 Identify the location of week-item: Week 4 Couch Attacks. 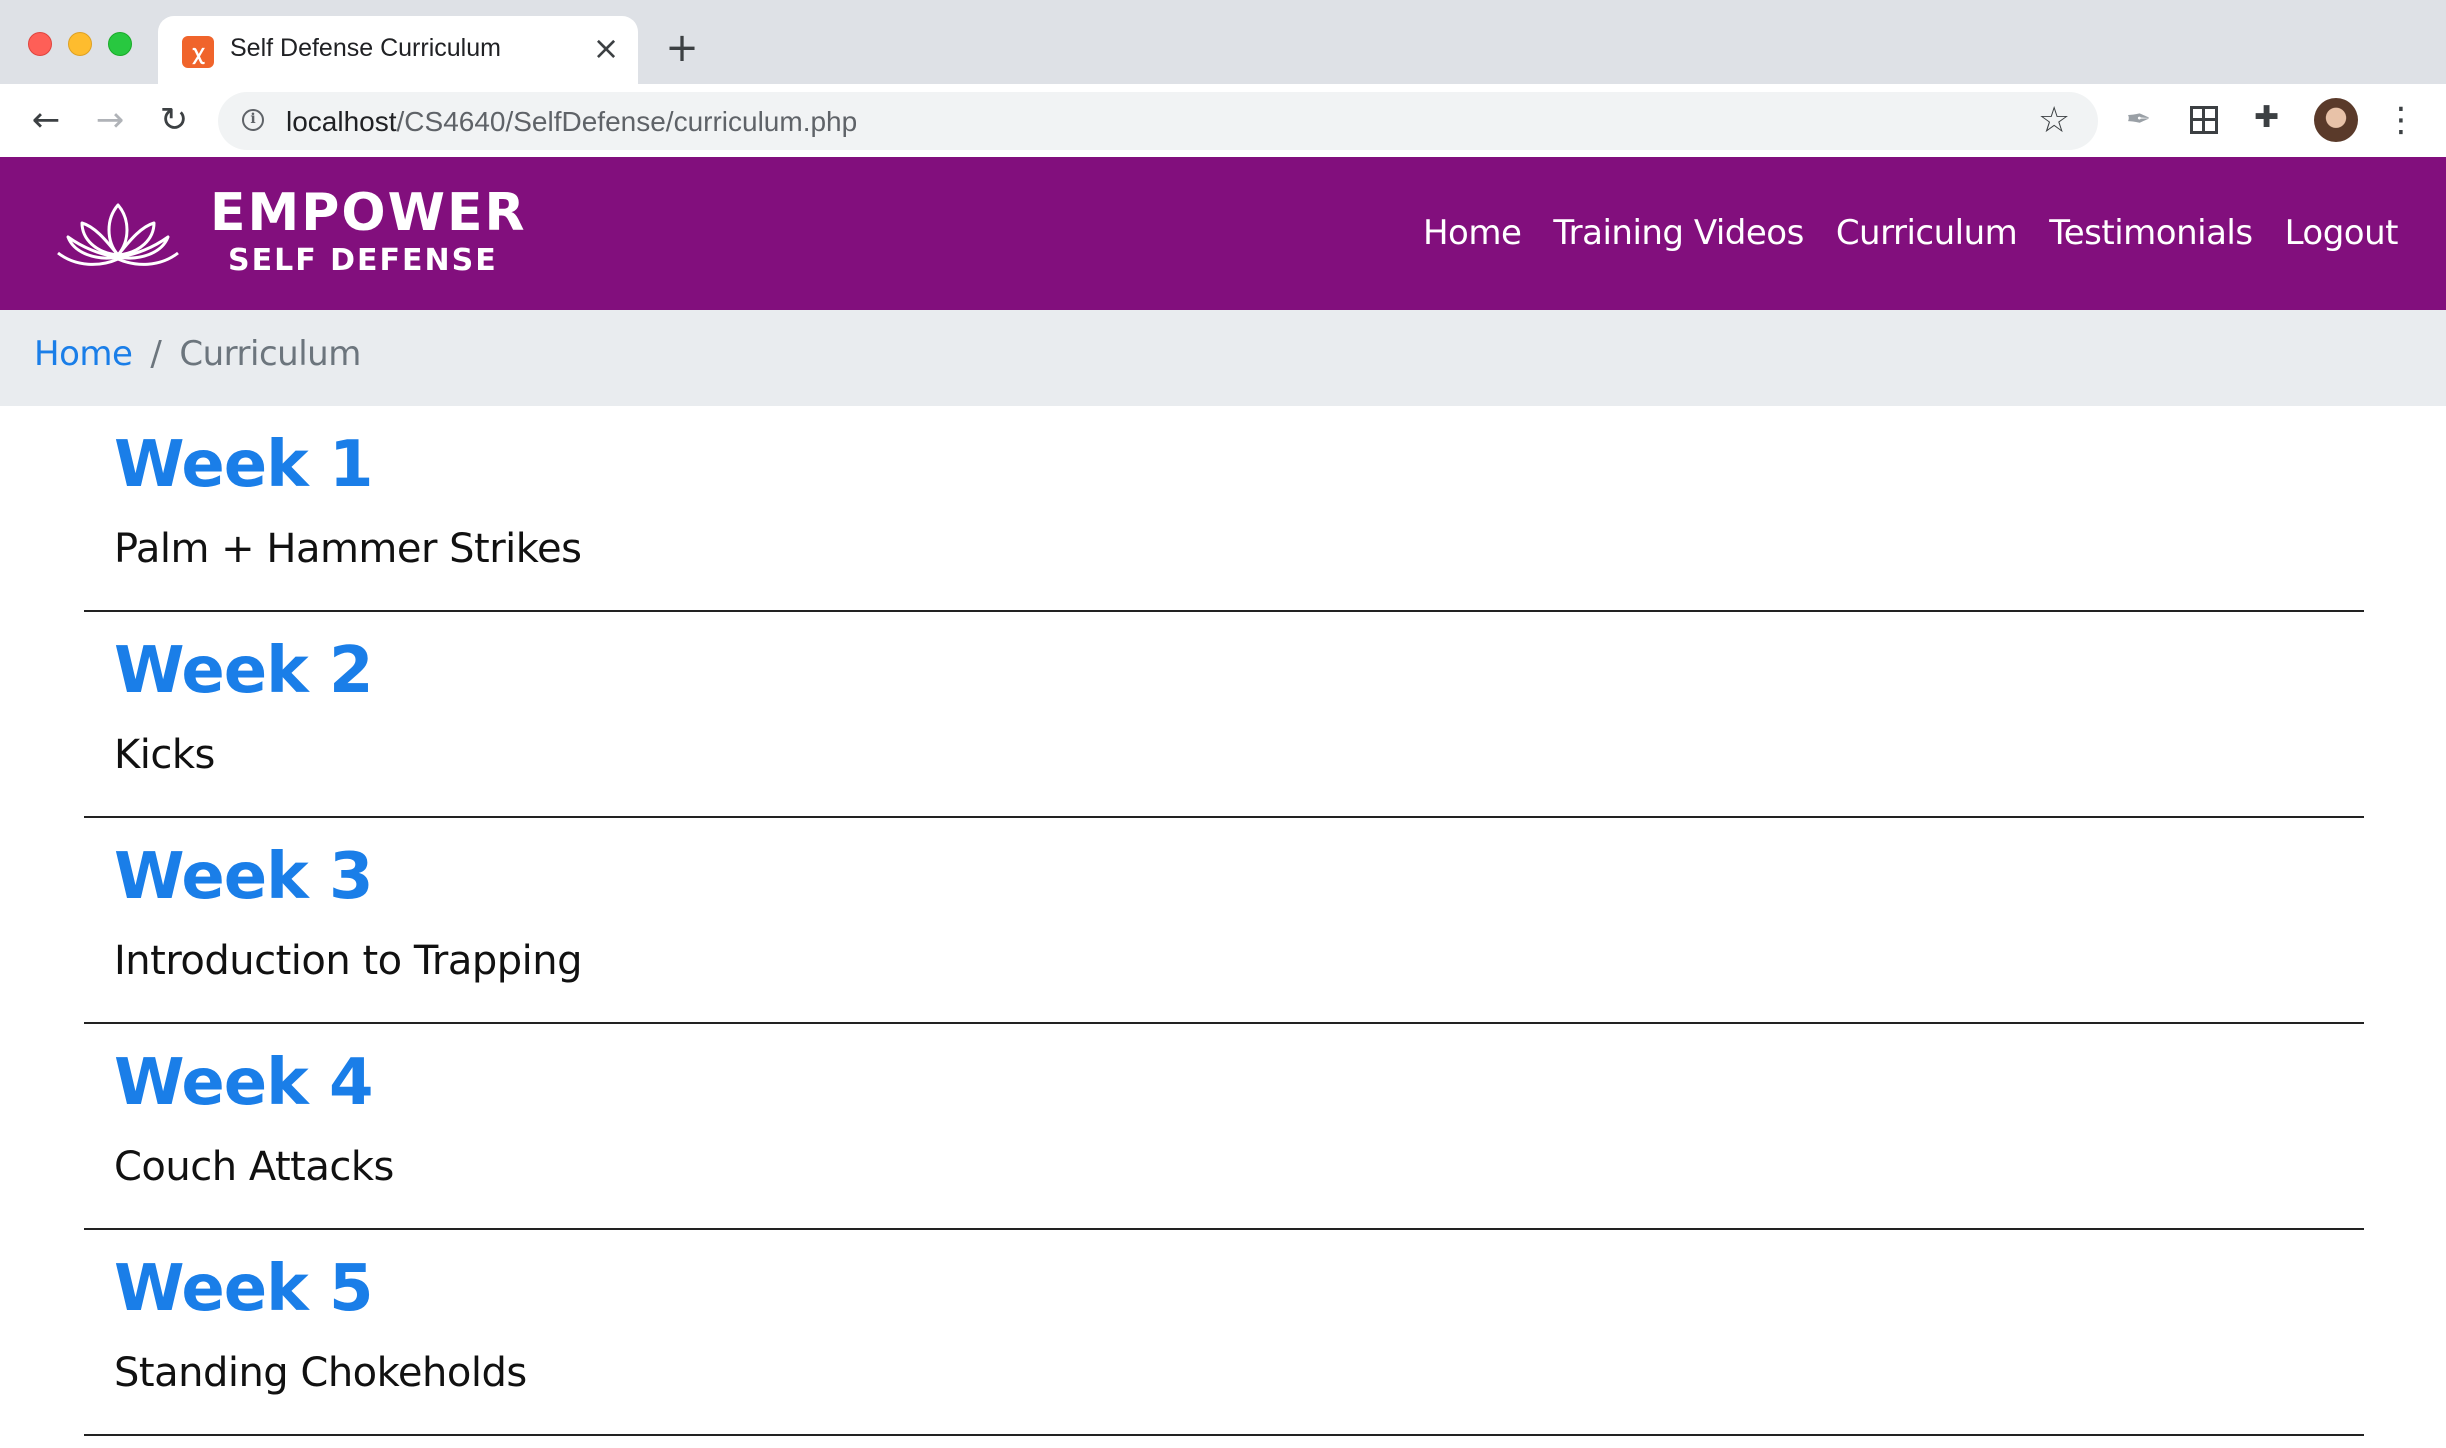
(1224, 1127).